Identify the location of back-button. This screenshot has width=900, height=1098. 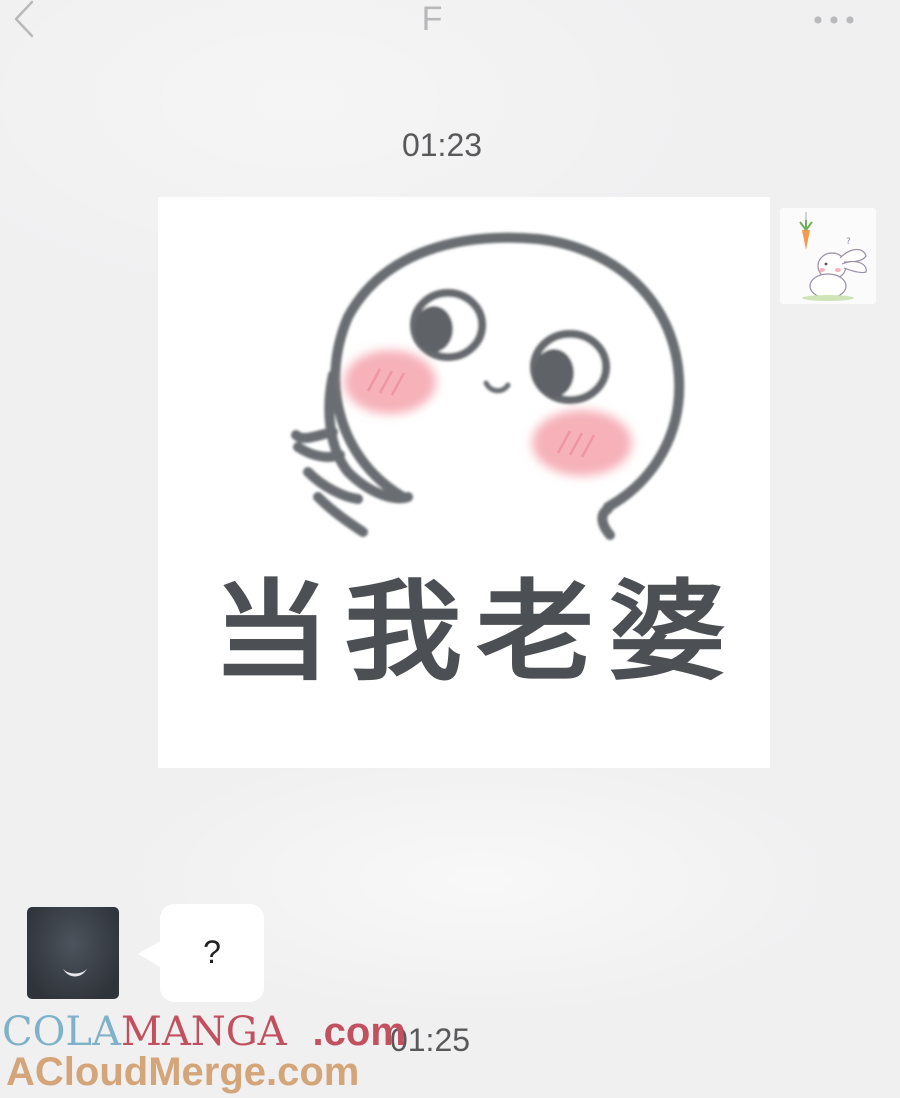
(26, 20).